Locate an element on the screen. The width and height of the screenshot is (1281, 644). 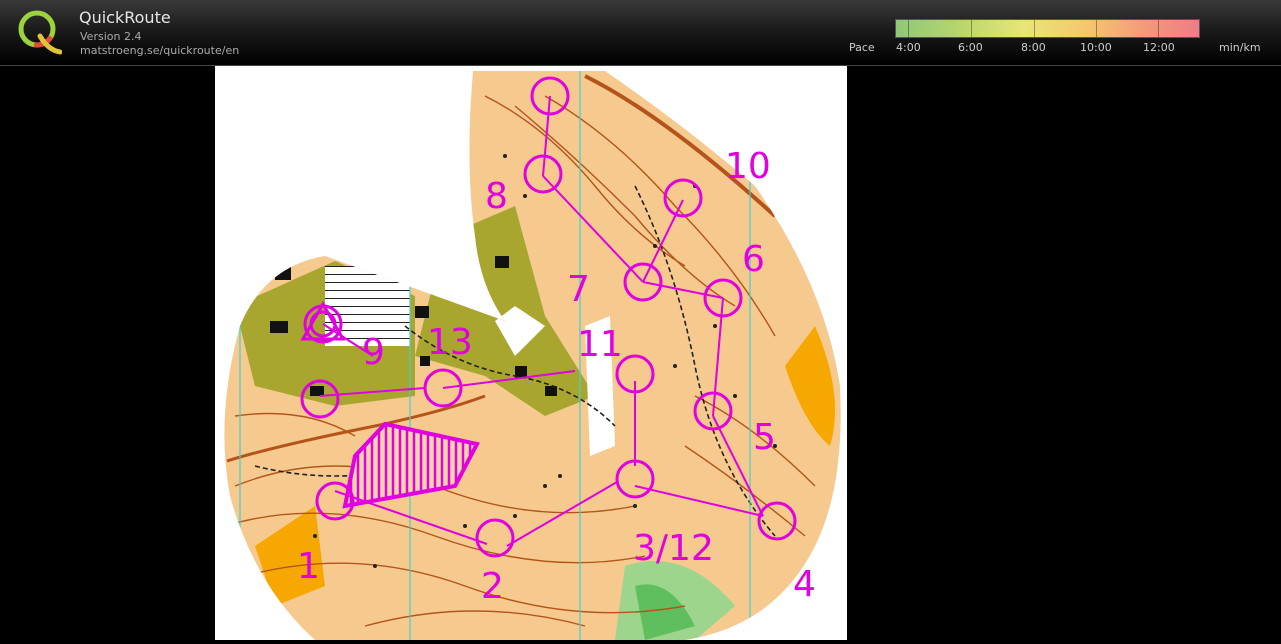
quickroute-logo-icon is located at coordinates (40, 32).